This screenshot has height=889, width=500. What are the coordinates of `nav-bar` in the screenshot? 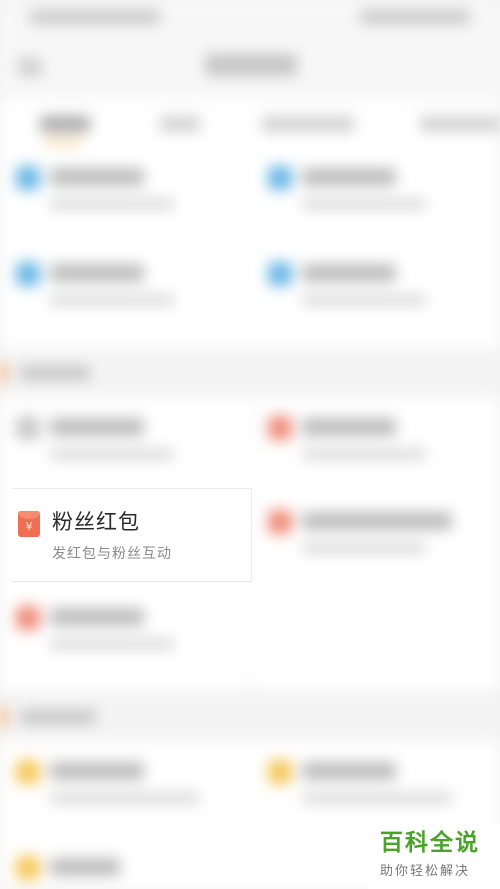 It's located at (250, 66).